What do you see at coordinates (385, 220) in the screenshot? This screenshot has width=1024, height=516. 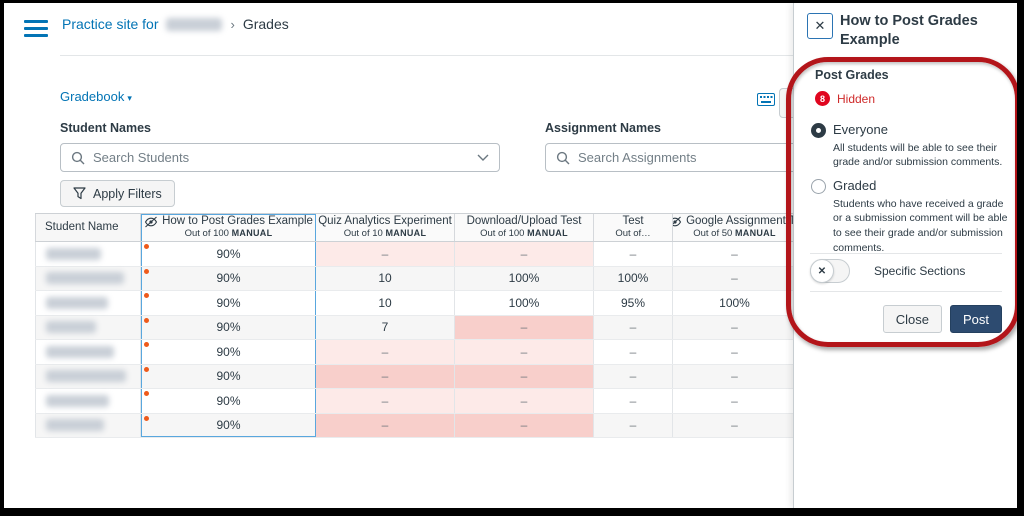 I see `assignment-title: Quiz Analytics Experiment` at bounding box center [385, 220].